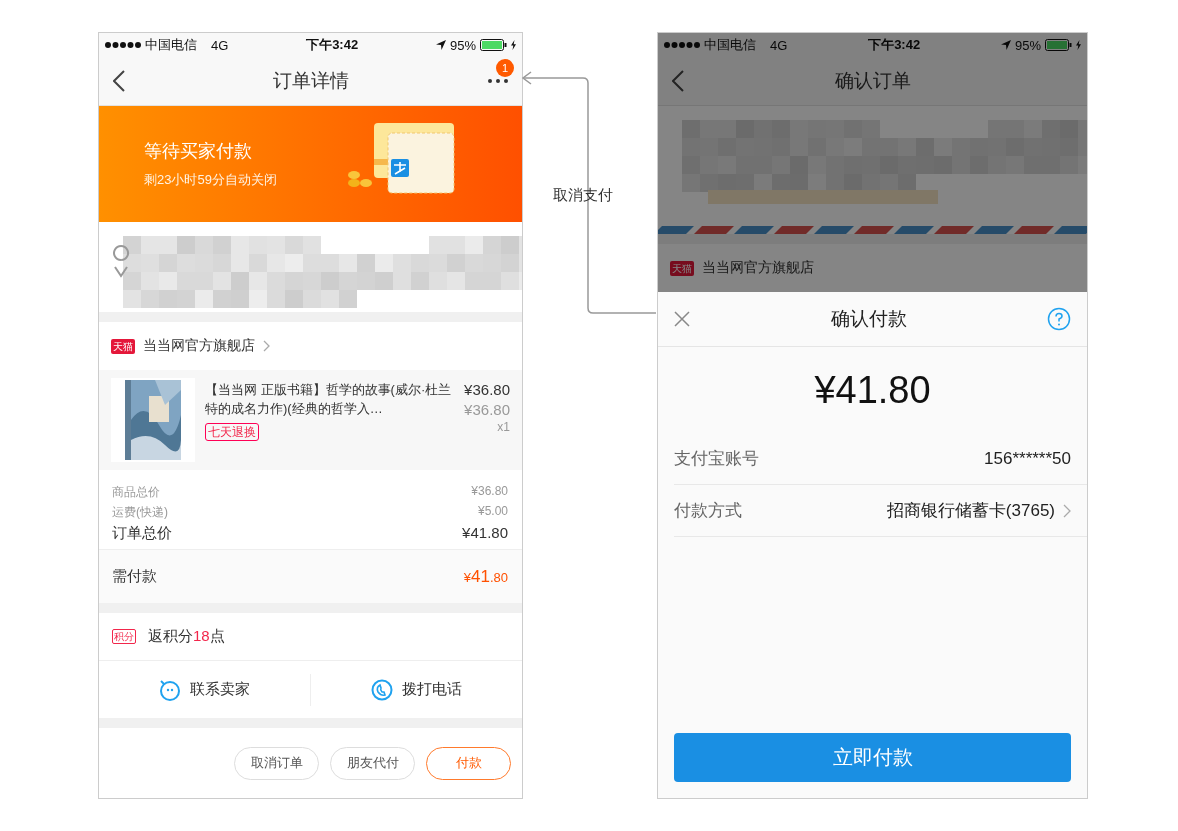 The image size is (1178, 831). What do you see at coordinates (872, 390) in the screenshot?
I see `payment-amount: ¥41.80` at bounding box center [872, 390].